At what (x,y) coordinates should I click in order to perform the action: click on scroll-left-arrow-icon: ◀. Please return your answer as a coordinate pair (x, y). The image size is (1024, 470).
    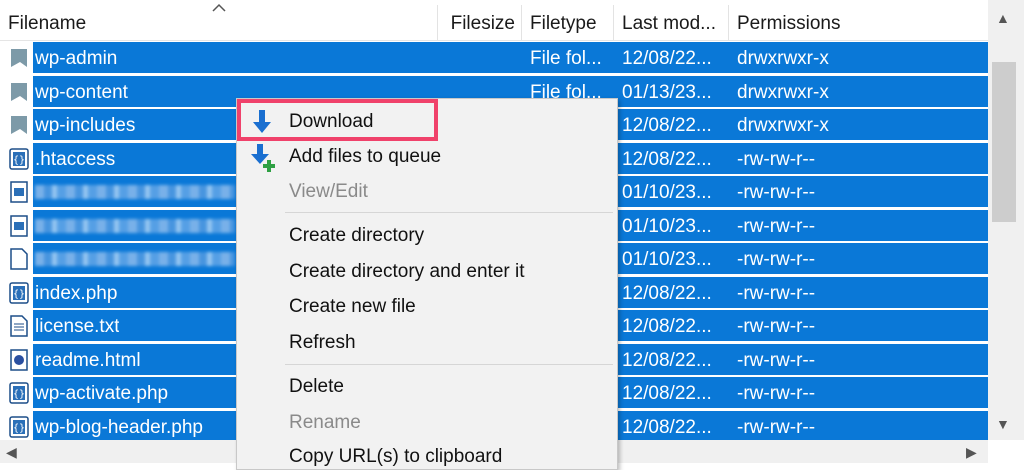
    Looking at the image, I should click on (11, 452).